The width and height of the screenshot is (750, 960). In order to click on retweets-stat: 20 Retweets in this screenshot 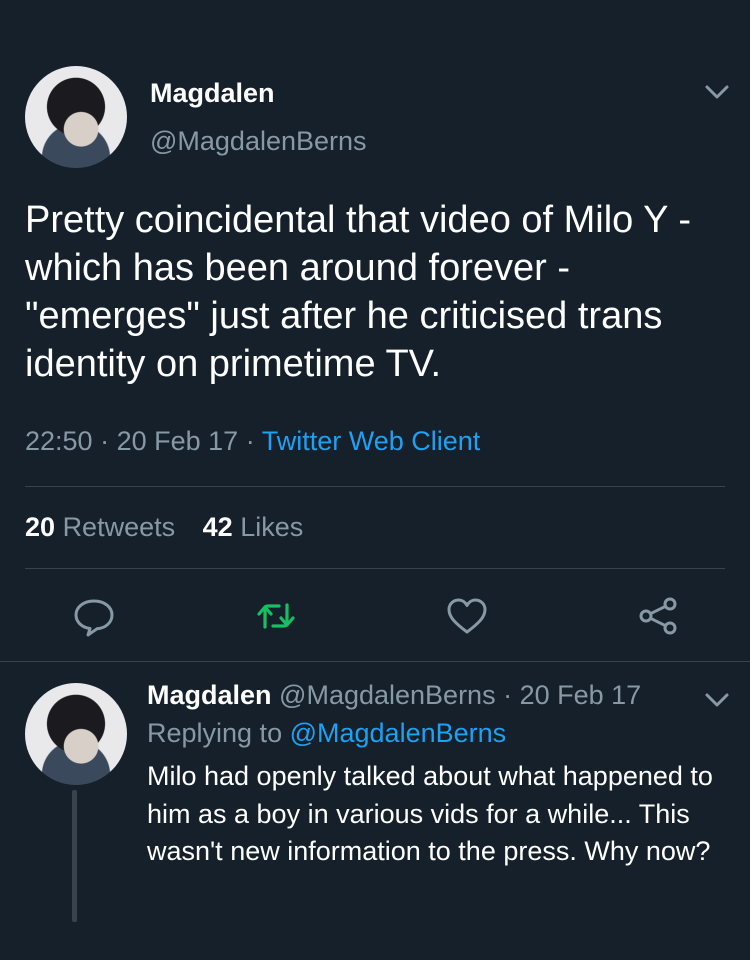, I will do `click(100, 527)`.